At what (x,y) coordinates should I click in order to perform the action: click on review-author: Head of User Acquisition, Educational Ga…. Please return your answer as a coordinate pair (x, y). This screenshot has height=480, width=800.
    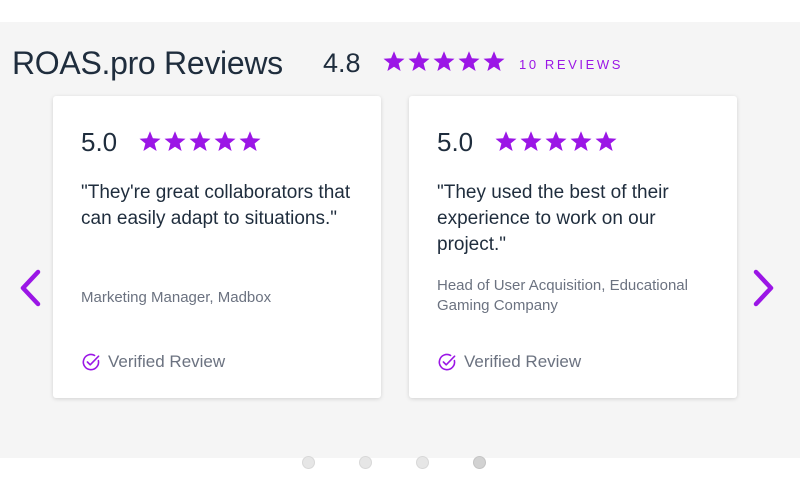
    Looking at the image, I should click on (562, 295).